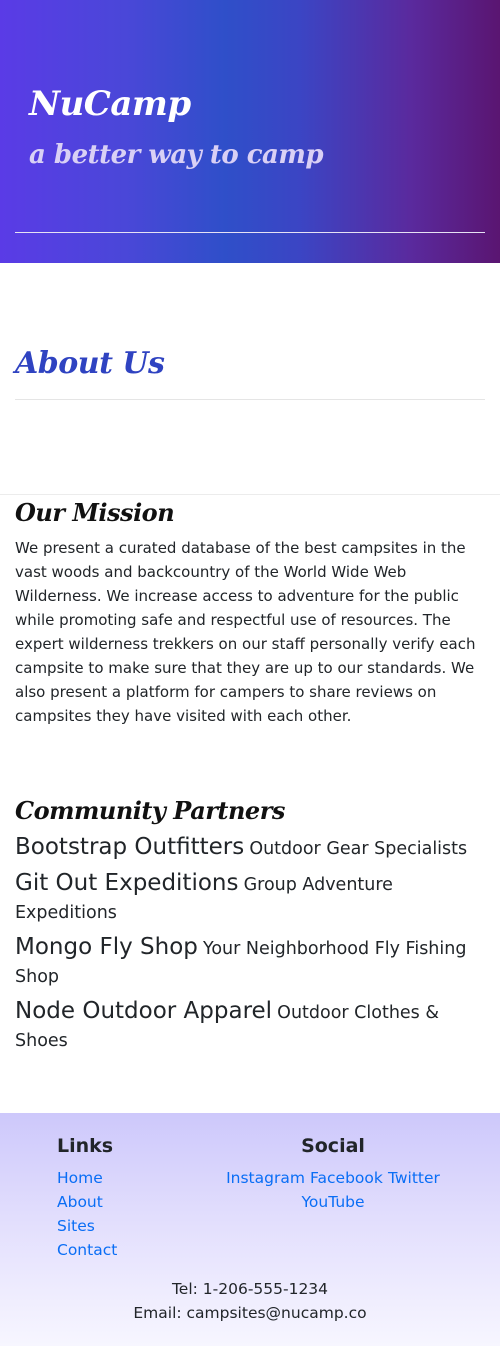  I want to click on footer-link-about: About, so click(80, 1202).